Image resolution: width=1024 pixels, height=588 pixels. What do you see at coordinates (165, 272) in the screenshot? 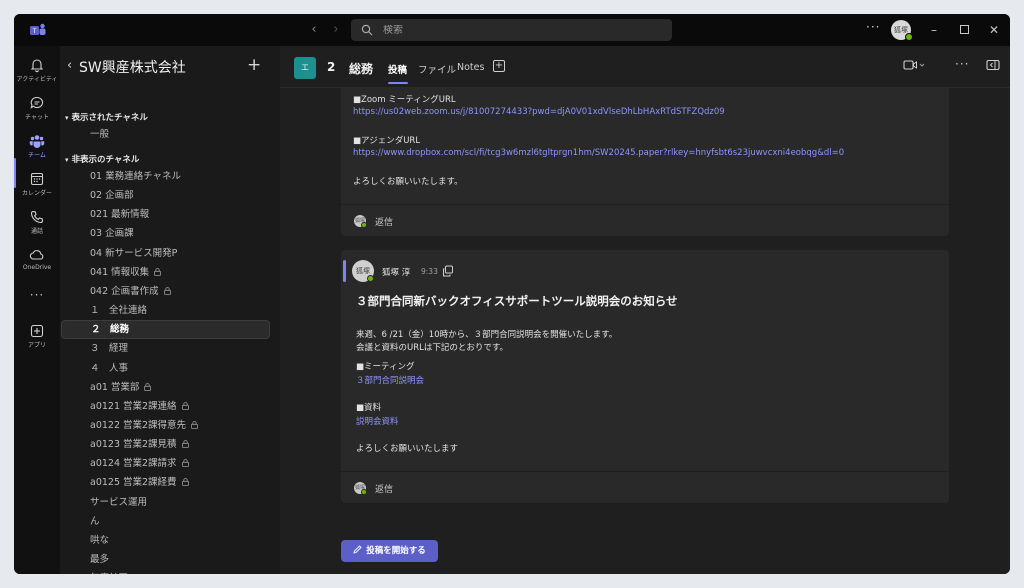
I see `channel-item: 041 情報収集` at bounding box center [165, 272].